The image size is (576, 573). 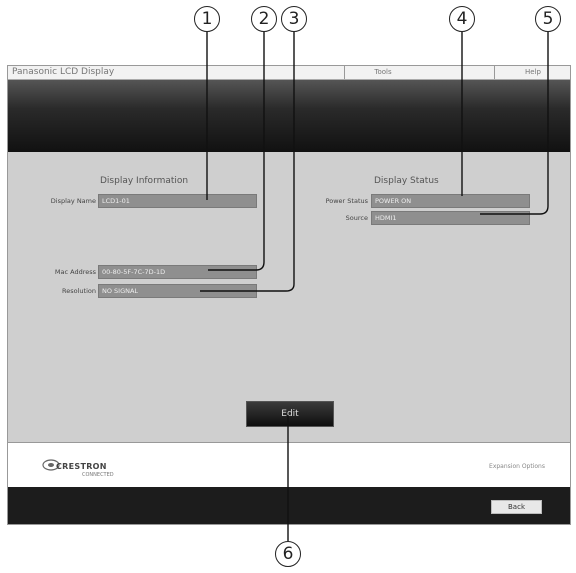 I want to click on resolution-label: Resolution, so click(x=79, y=291).